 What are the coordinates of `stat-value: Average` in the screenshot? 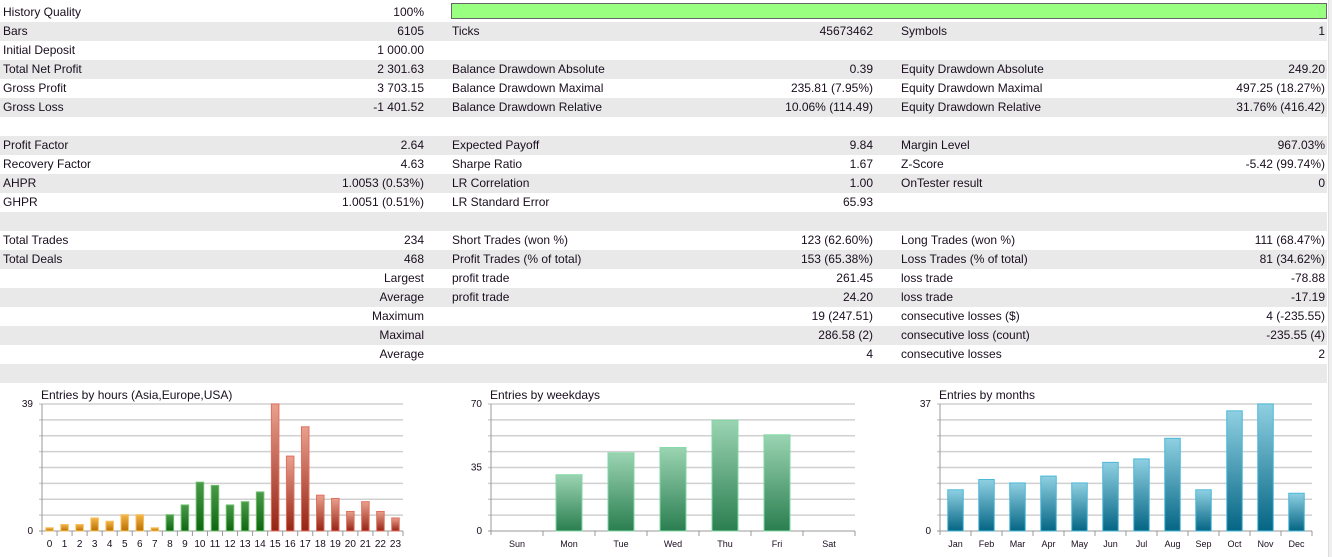 It's located at (401, 354).